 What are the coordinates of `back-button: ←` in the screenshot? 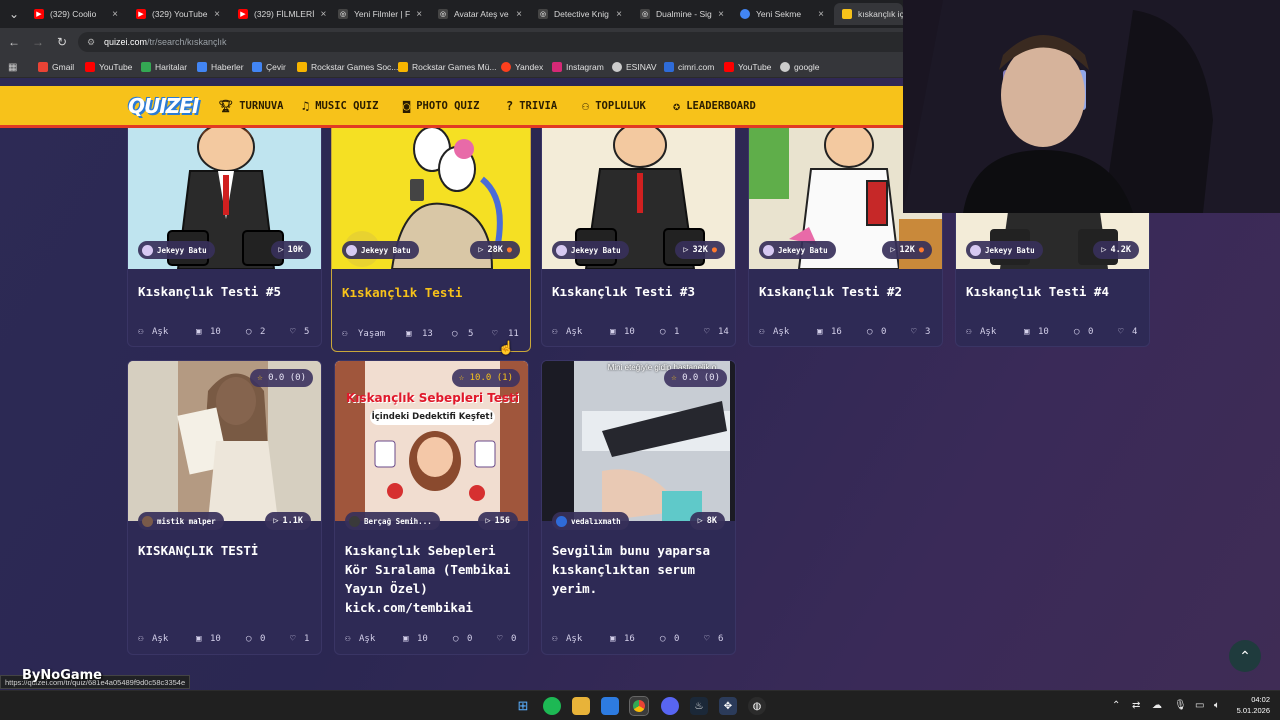 It's located at (14, 42).